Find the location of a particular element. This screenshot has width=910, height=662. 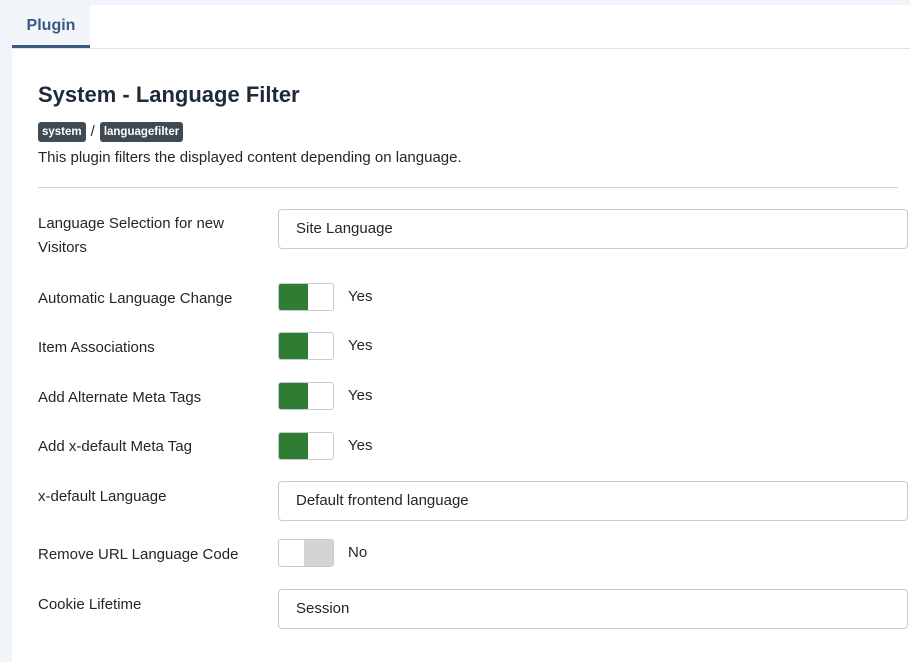

xdefault-meta-tag-label: Add x-default Meta Tag is located at coordinates (115, 446).